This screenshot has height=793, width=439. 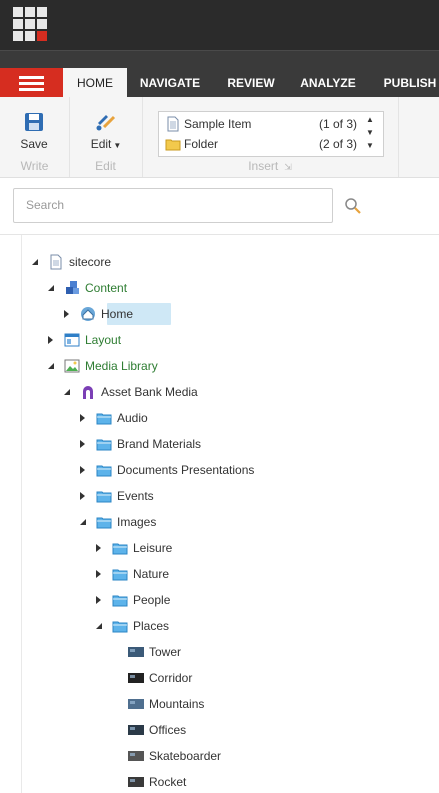 I want to click on search-input, so click(x=165, y=204).